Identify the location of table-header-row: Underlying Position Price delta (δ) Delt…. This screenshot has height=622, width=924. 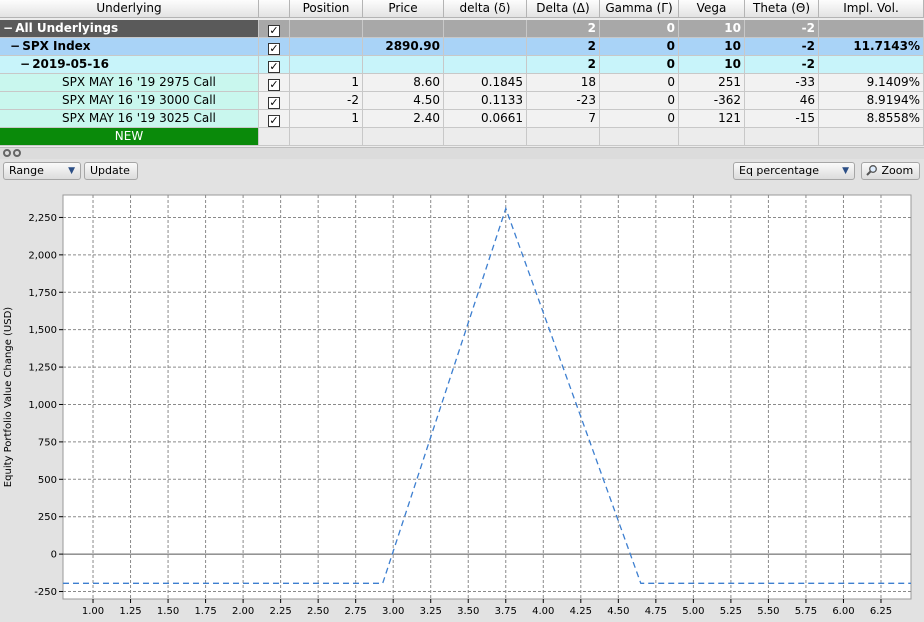
(462, 9).